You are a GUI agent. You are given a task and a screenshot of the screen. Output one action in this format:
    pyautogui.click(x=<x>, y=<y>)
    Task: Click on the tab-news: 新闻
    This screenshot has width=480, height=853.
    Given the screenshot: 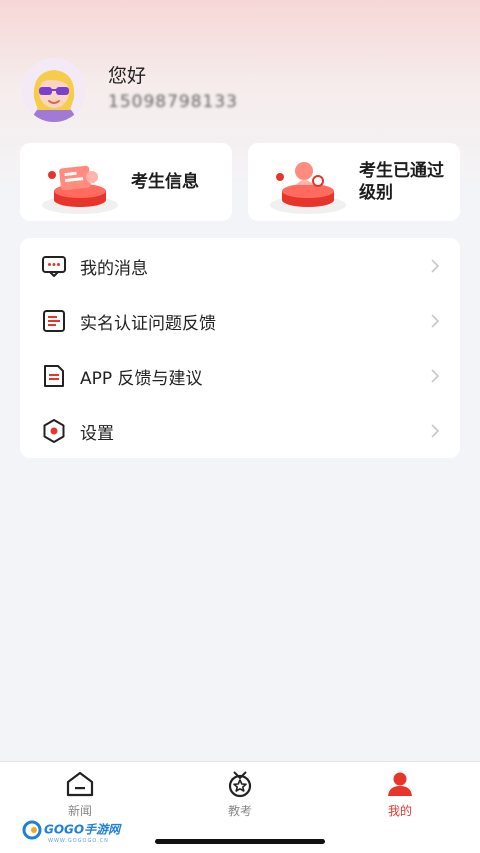 What is the action you would take?
    pyautogui.click(x=80, y=795)
    